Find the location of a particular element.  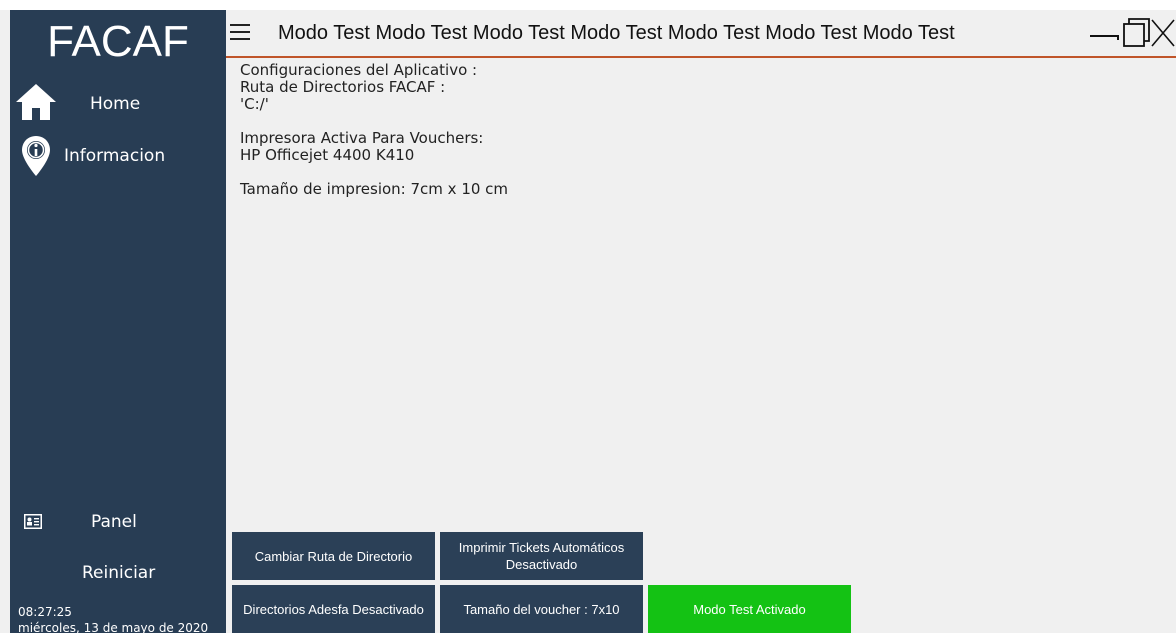

sidebar-item-informacion: Informacion is located at coordinates (118, 156).